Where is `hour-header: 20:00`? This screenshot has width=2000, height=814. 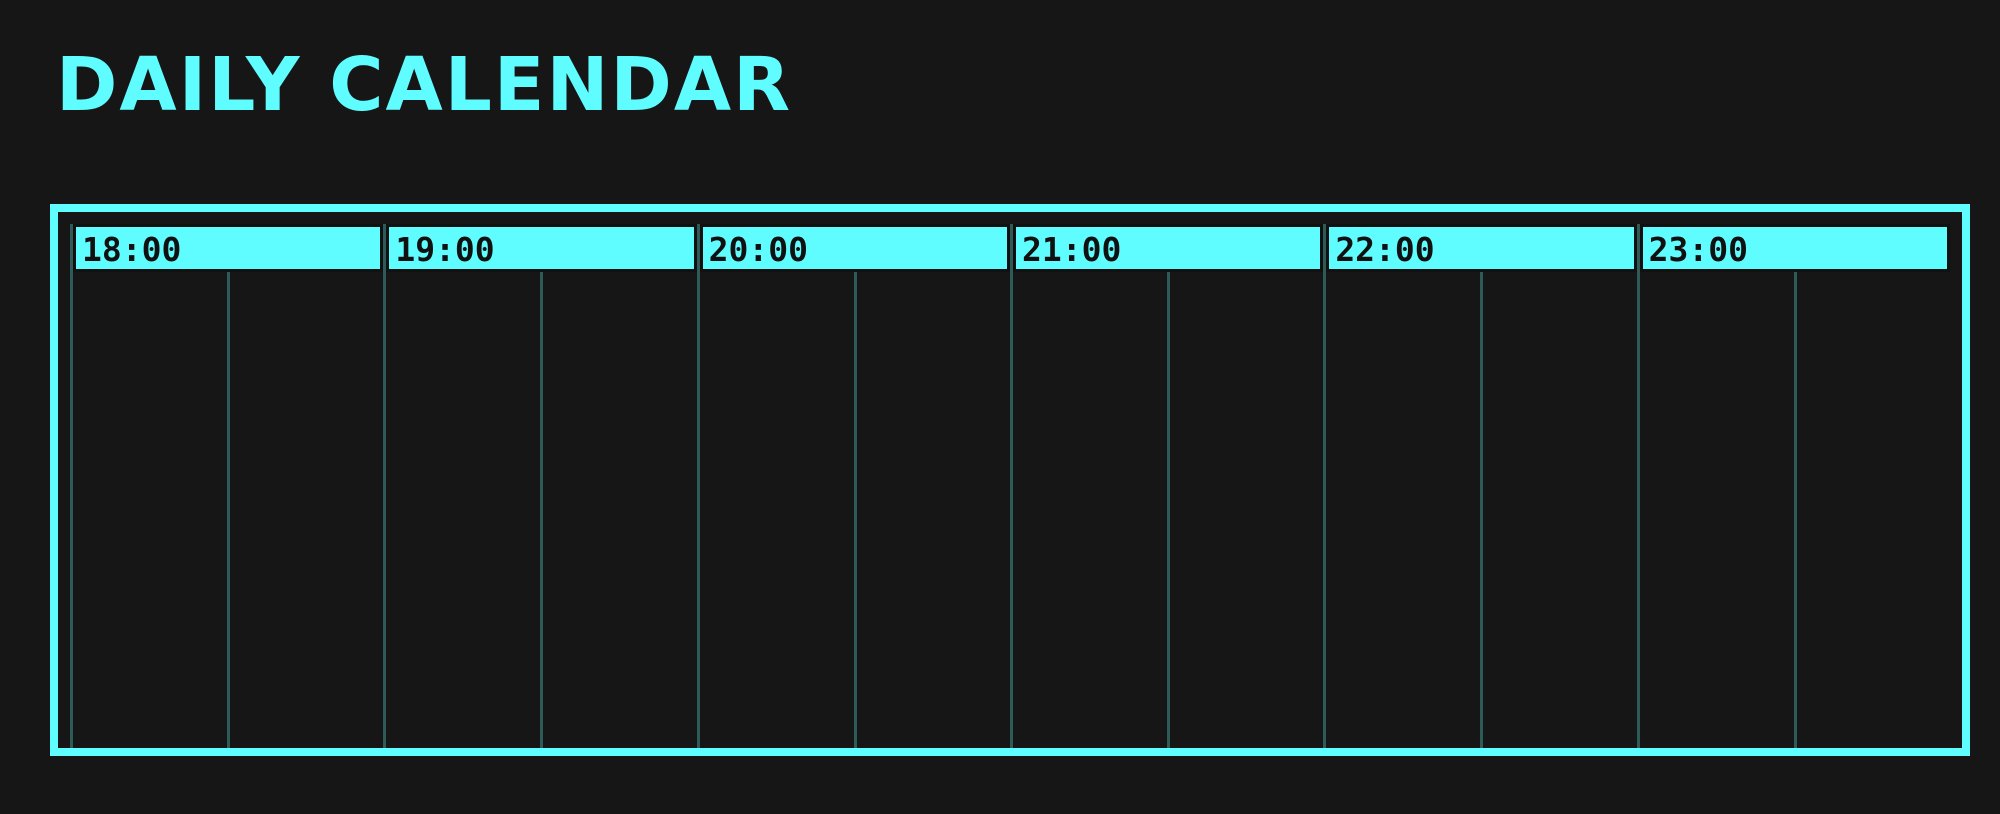
hour-header: 20:00 is located at coordinates (854, 248).